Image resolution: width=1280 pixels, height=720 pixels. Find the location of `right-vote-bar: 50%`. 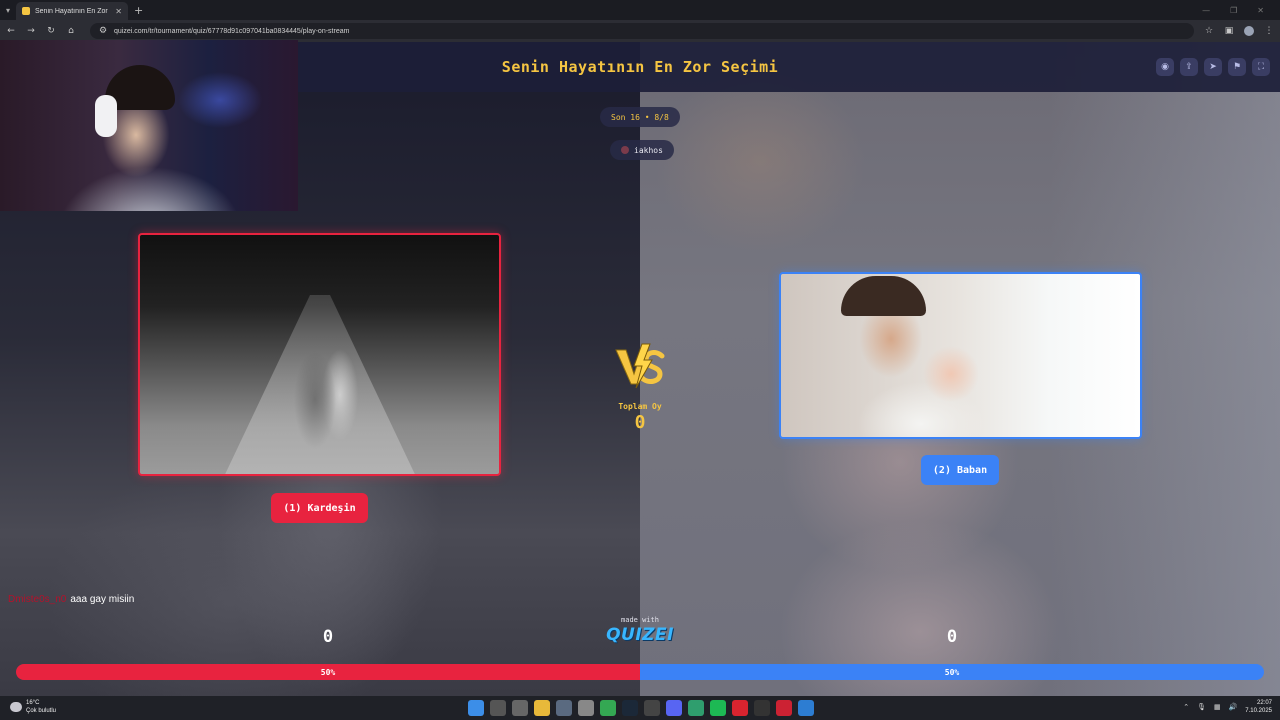

right-vote-bar: 50% is located at coordinates (952, 672).